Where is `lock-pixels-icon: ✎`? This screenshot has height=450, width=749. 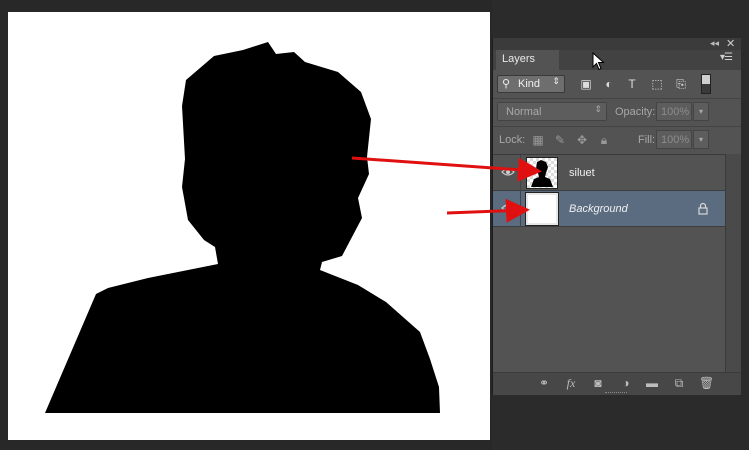 lock-pixels-icon: ✎ is located at coordinates (560, 140).